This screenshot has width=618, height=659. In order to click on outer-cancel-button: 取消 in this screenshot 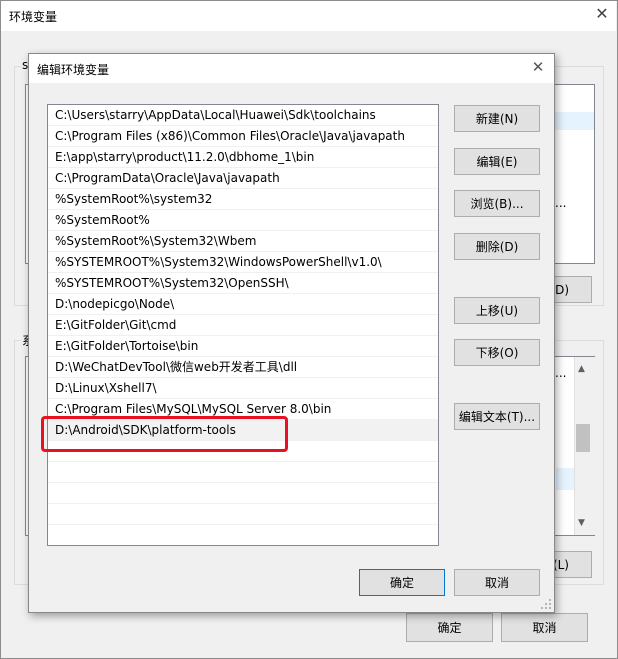, I will do `click(544, 627)`.